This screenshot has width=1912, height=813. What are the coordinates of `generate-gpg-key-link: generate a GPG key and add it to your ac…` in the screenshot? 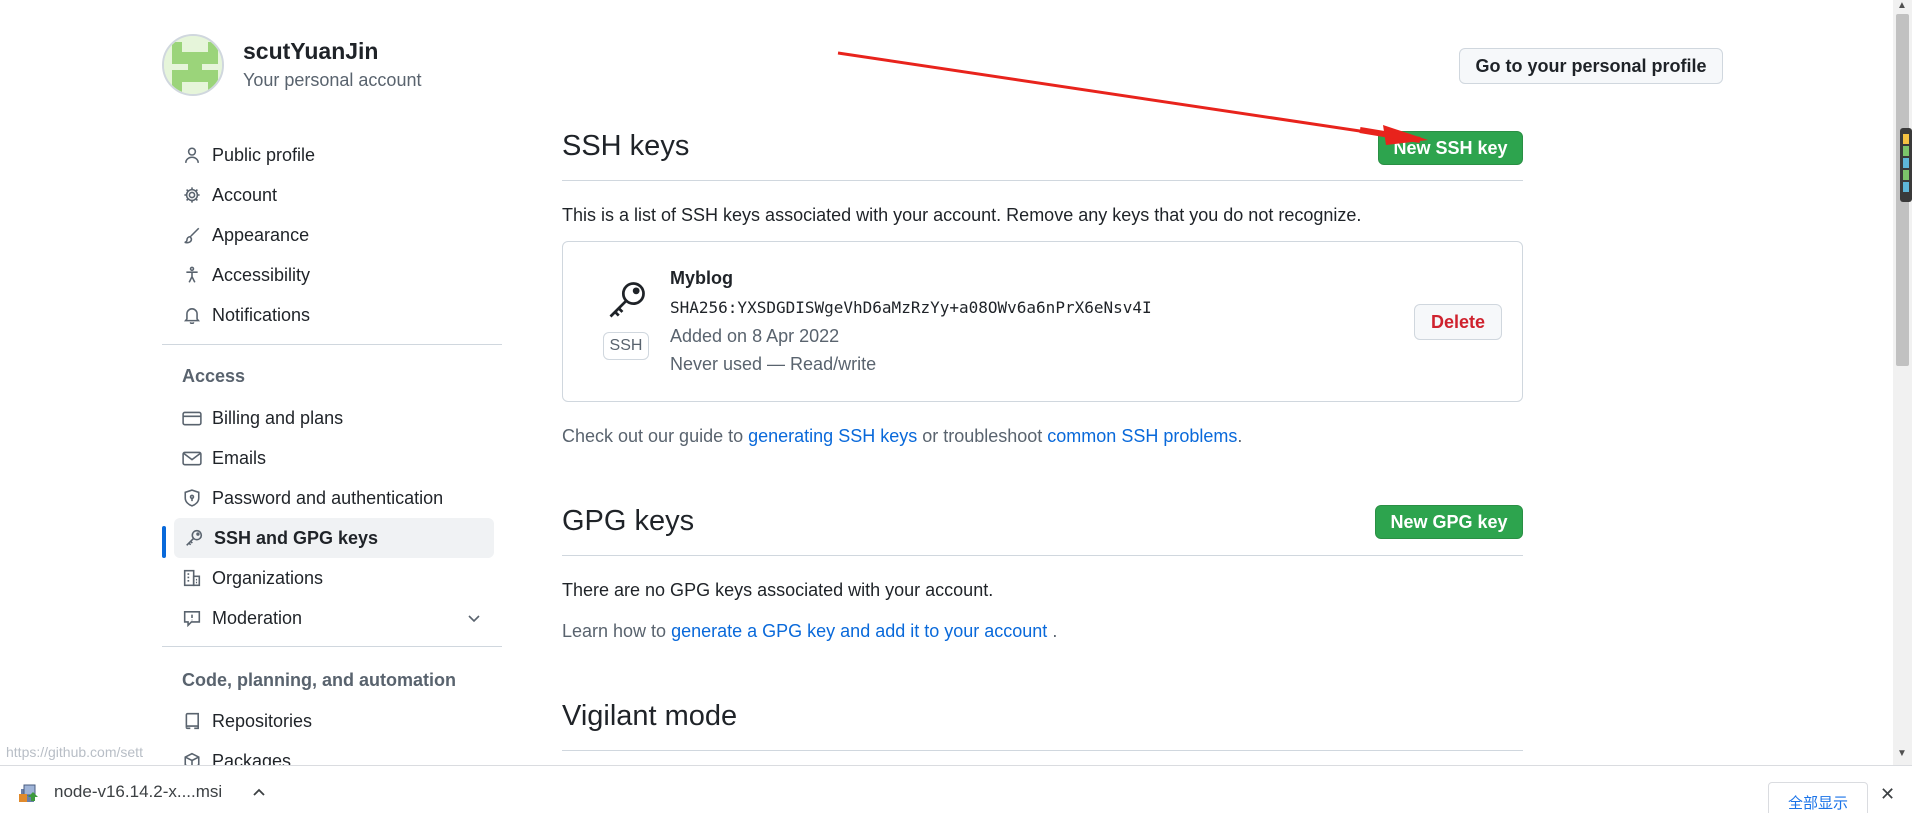 It's located at (859, 631).